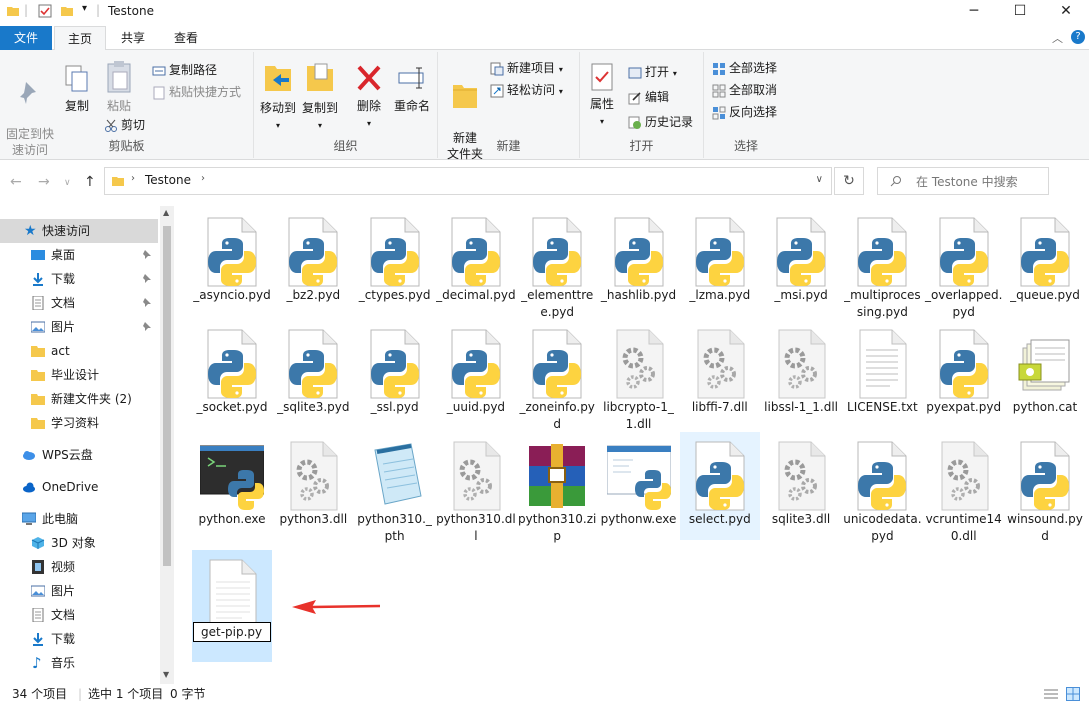 The width and height of the screenshot is (1089, 704). Describe the element at coordinates (45, 11) in the screenshot. I see `properties-quick-icon` at that location.